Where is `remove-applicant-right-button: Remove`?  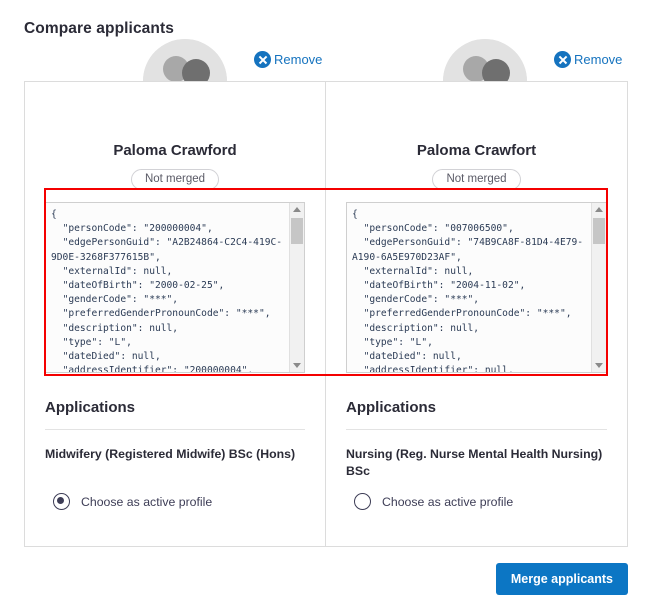
remove-applicant-right-button: Remove is located at coordinates (588, 59).